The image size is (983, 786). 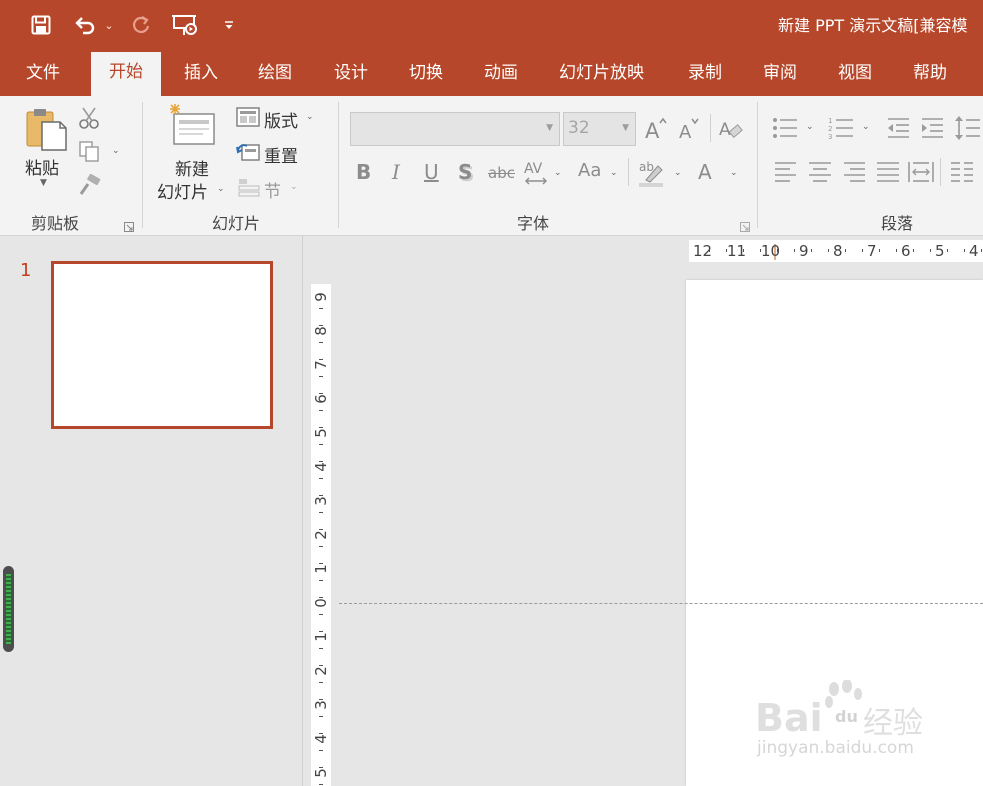 I want to click on svg-text: 3, so click(x=830, y=136).